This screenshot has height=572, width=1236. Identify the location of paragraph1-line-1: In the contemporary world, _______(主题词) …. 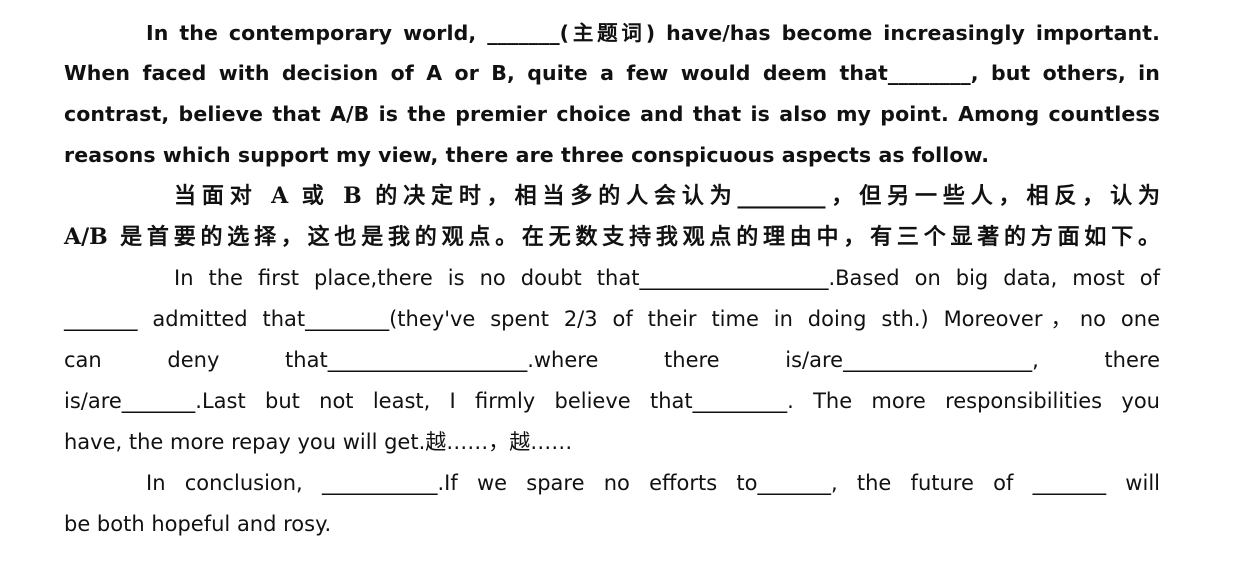
(653, 33).